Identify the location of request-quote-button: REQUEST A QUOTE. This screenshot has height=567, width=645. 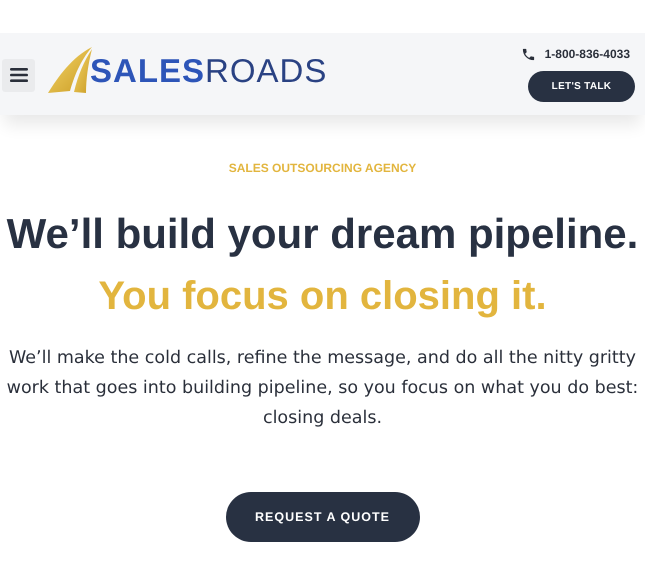
(323, 517).